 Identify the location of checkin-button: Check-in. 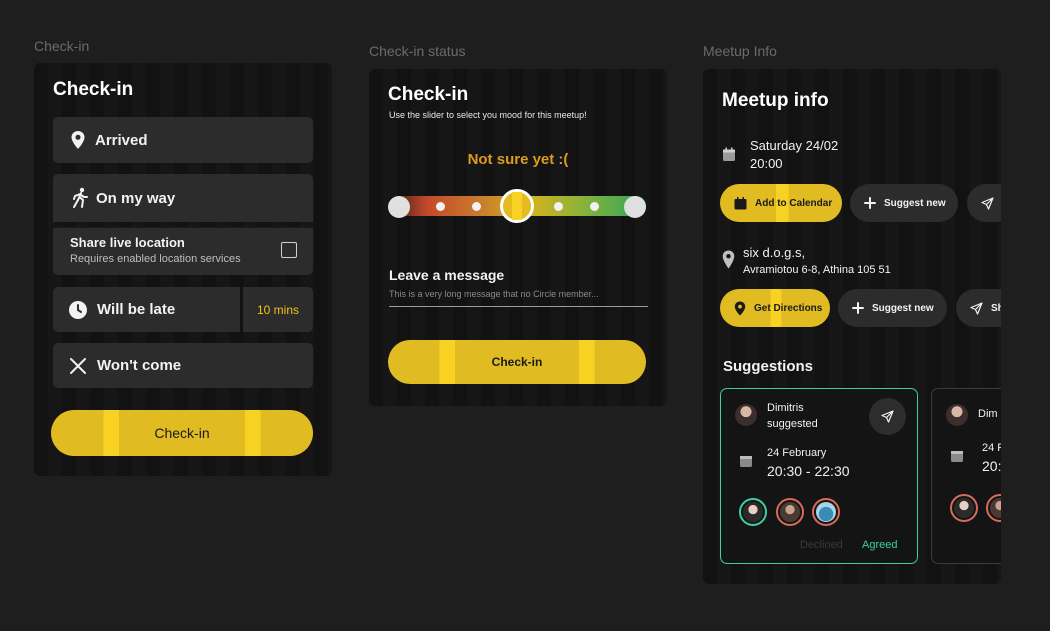
(182, 433).